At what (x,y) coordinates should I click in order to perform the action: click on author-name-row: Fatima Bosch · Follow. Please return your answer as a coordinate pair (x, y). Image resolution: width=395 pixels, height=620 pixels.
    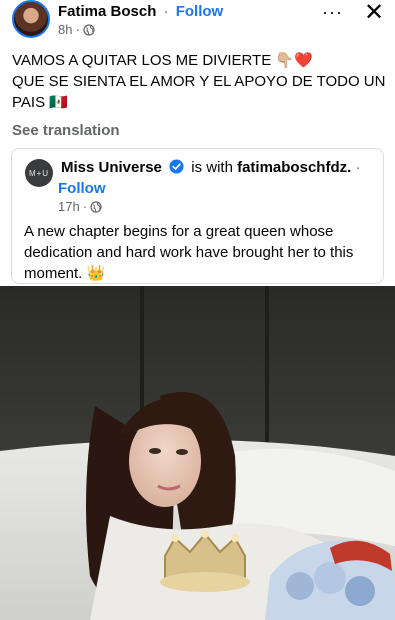
    Looking at the image, I should click on (140, 11).